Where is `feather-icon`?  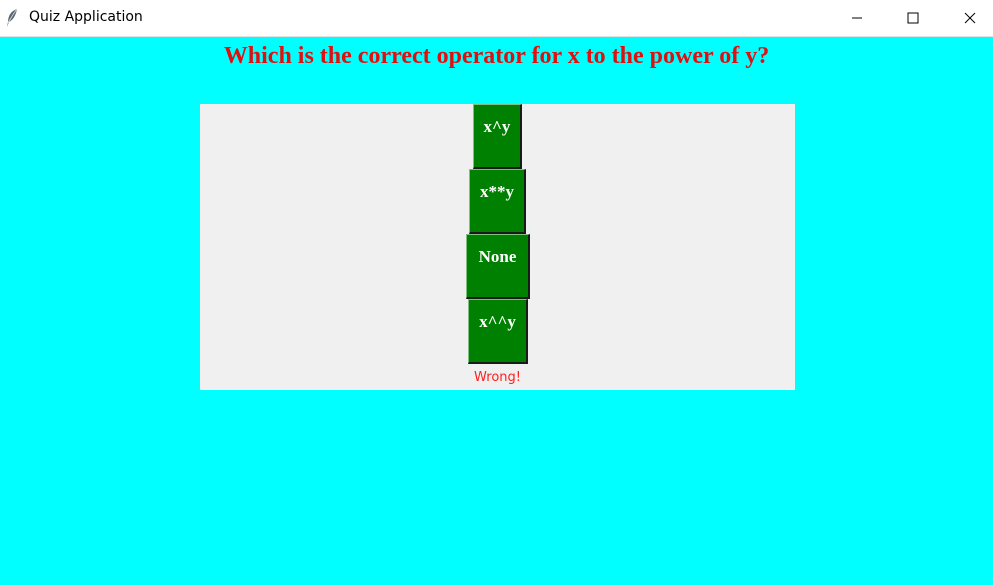
feather-icon is located at coordinates (12, 18).